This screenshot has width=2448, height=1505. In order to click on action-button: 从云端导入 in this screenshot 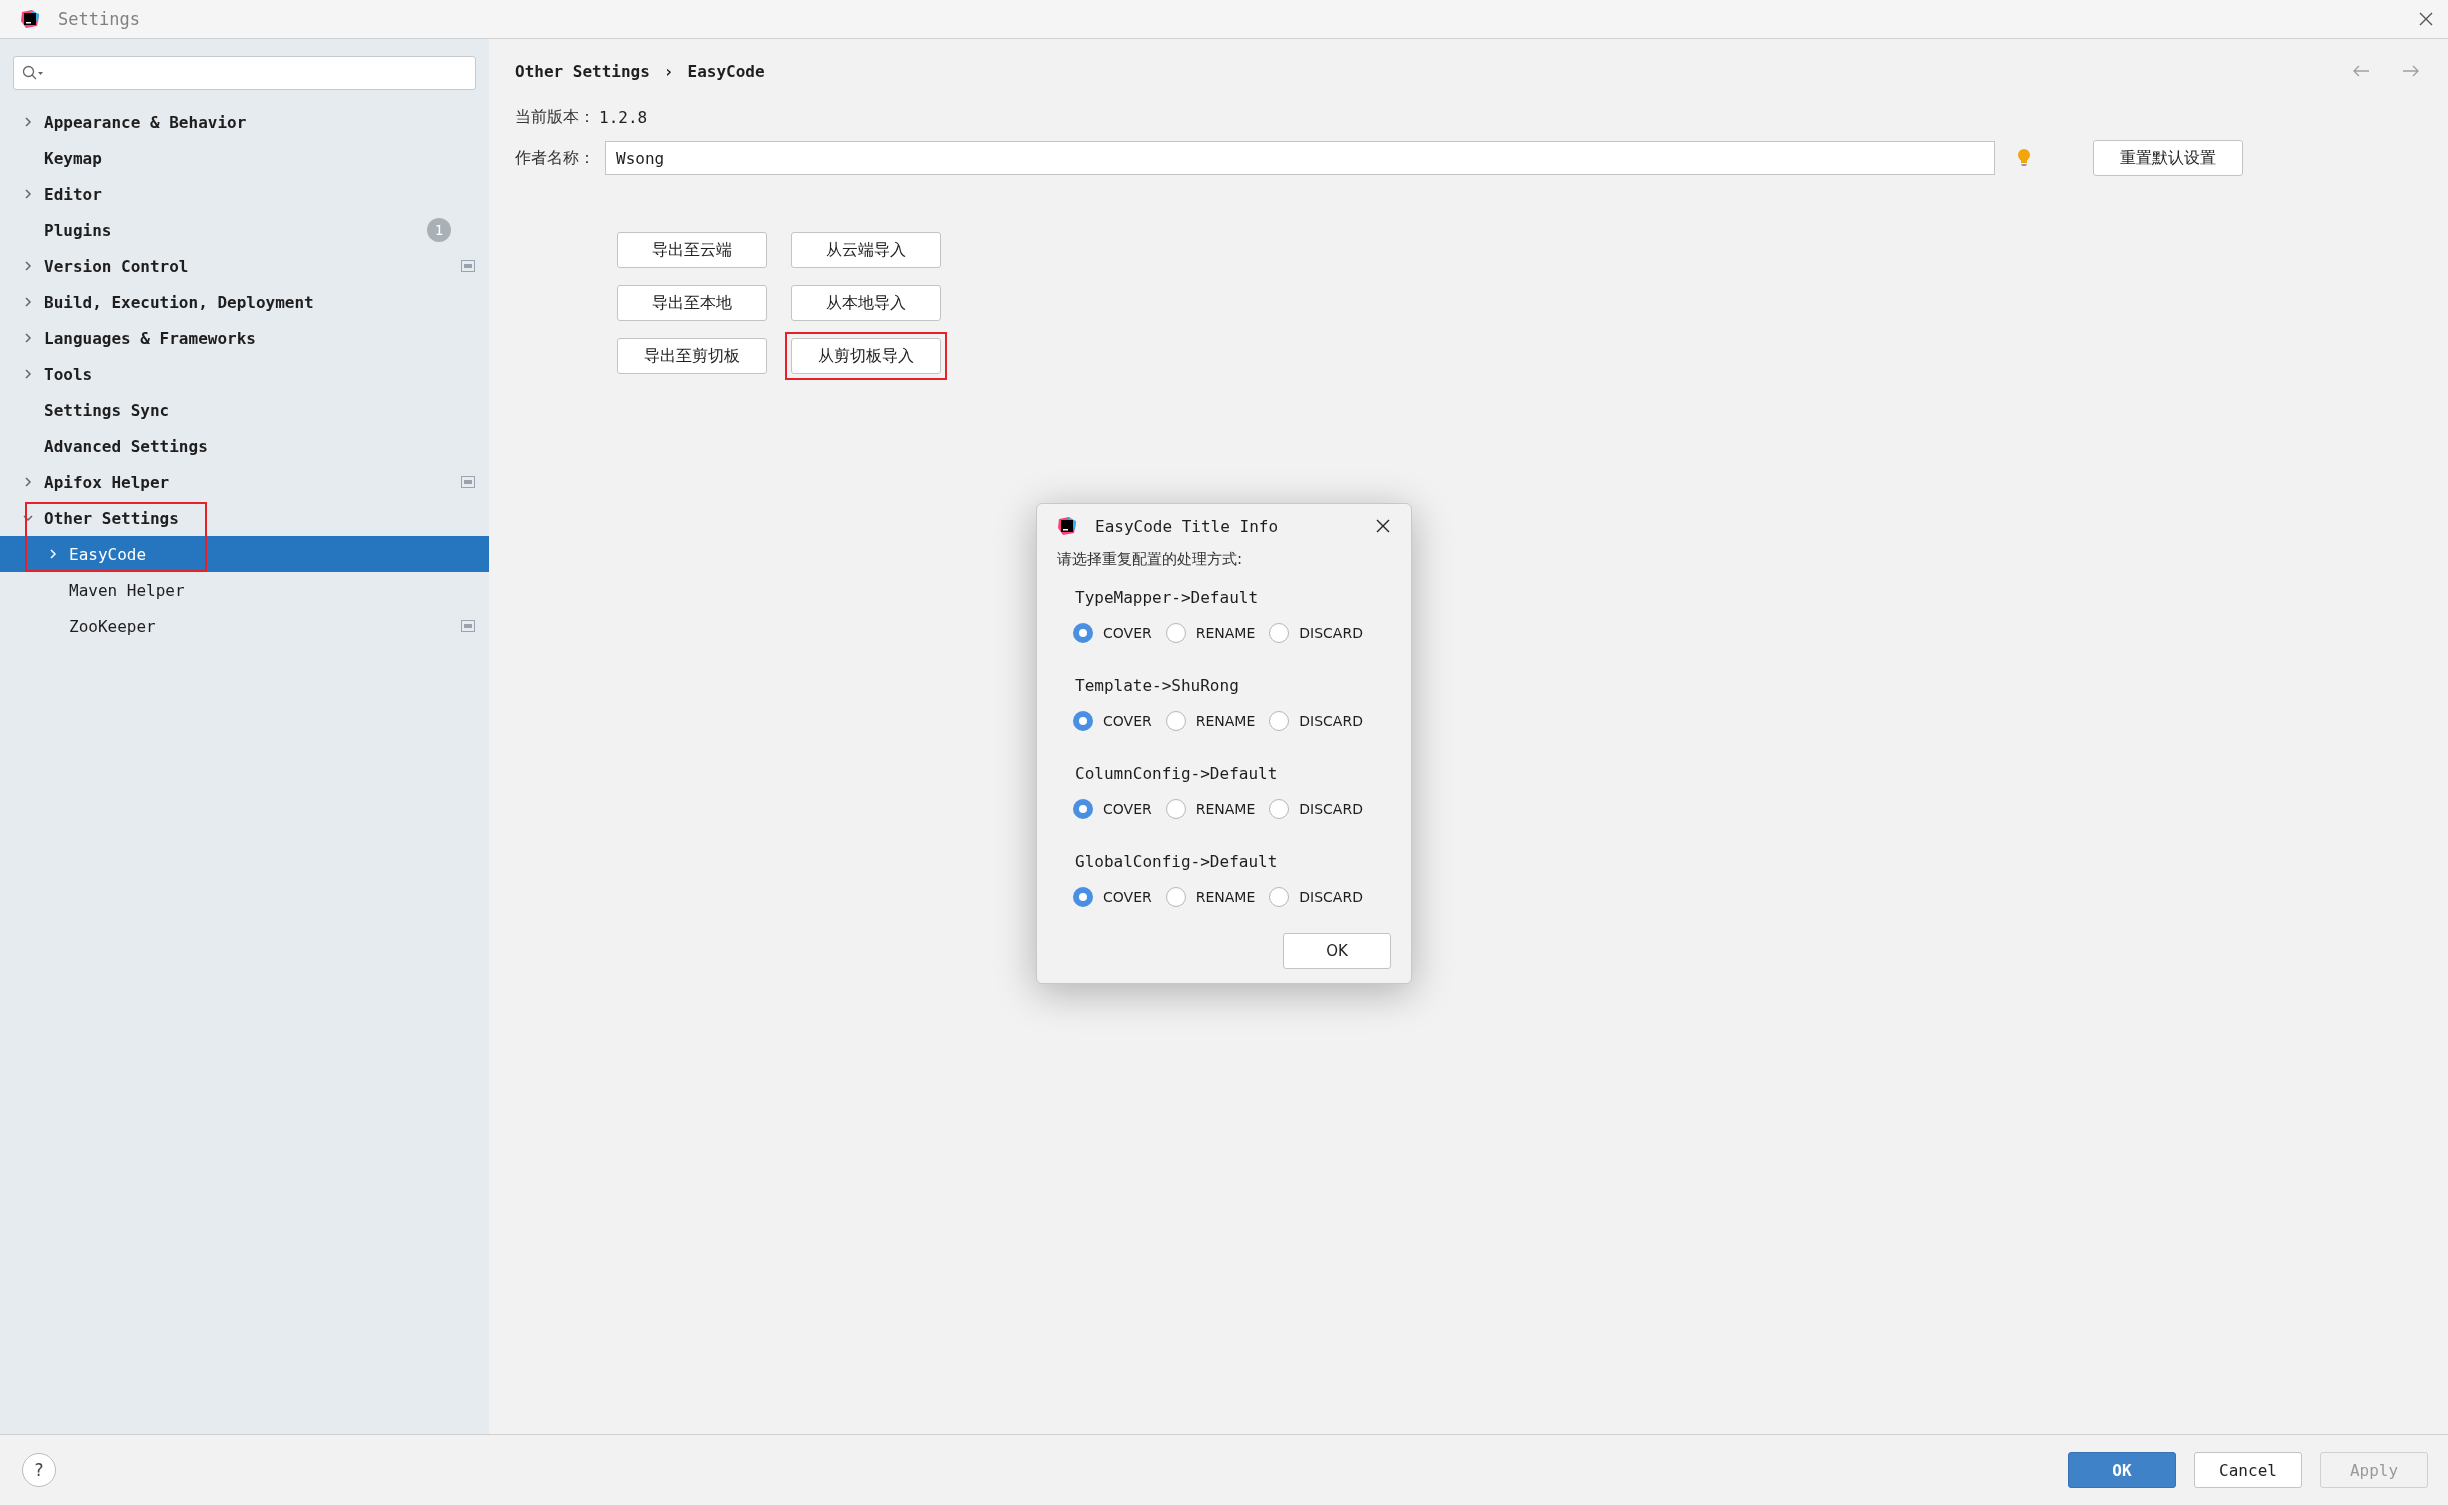, I will do `click(866, 250)`.